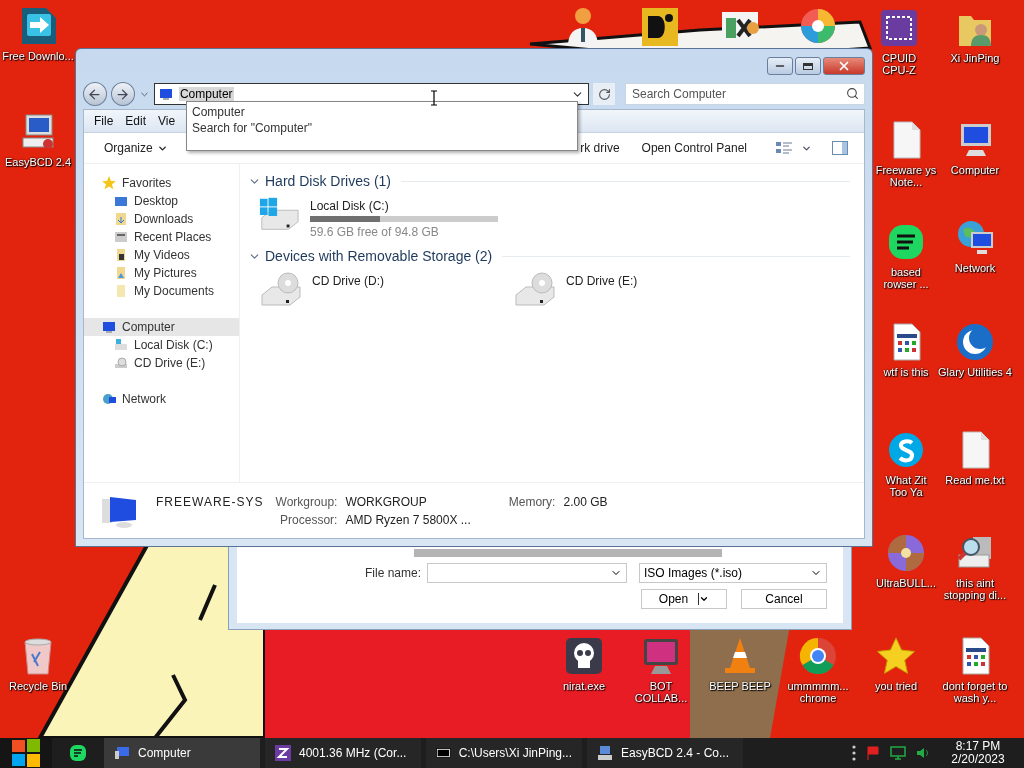 This screenshot has width=1024, height=768. What do you see at coordinates (852, 93) in the screenshot?
I see `search-icon` at bounding box center [852, 93].